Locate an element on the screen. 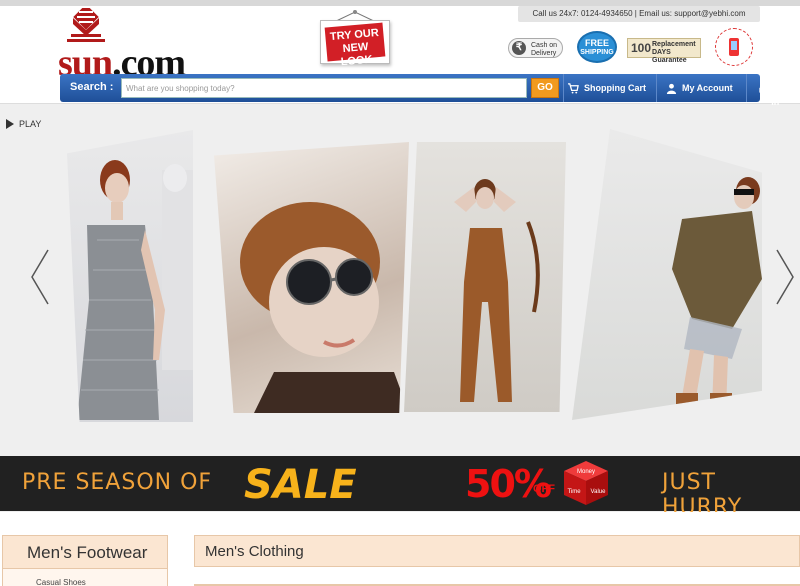 The width and height of the screenshot is (800, 586). shopping-cart-button: Shopping Cart is located at coordinates (607, 88).